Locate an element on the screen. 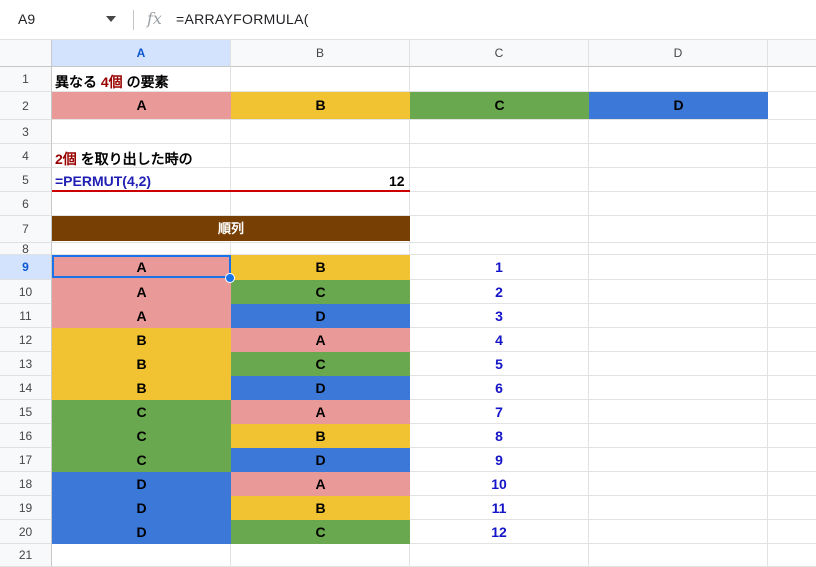  element-cell-d: D is located at coordinates (678, 105).